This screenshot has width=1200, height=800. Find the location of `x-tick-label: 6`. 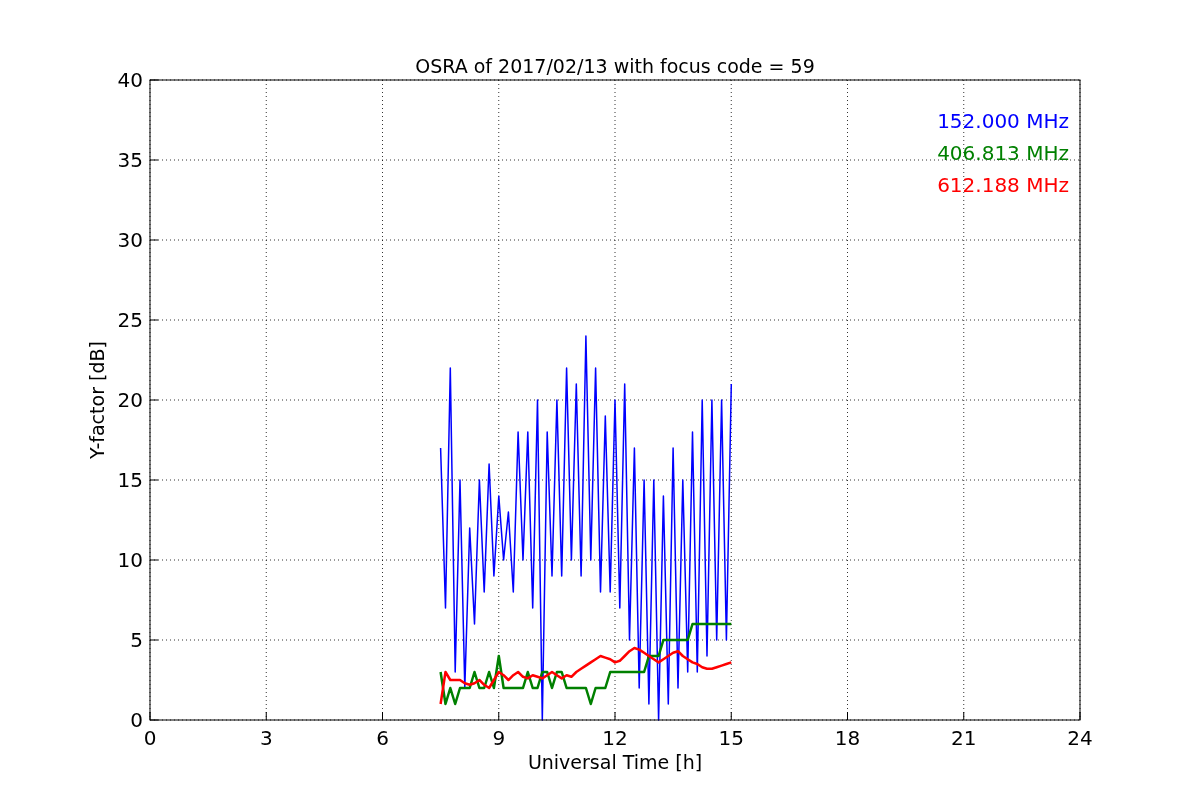

x-tick-label: 6 is located at coordinates (382, 738).